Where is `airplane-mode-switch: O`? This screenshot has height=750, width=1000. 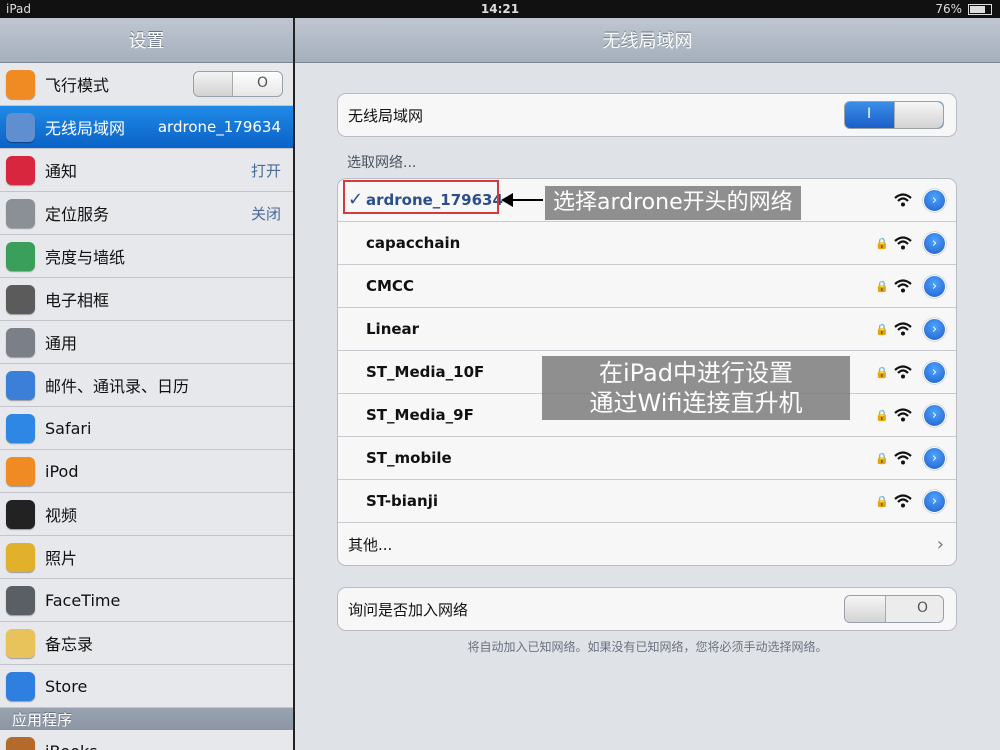 airplane-mode-switch: O is located at coordinates (238, 84).